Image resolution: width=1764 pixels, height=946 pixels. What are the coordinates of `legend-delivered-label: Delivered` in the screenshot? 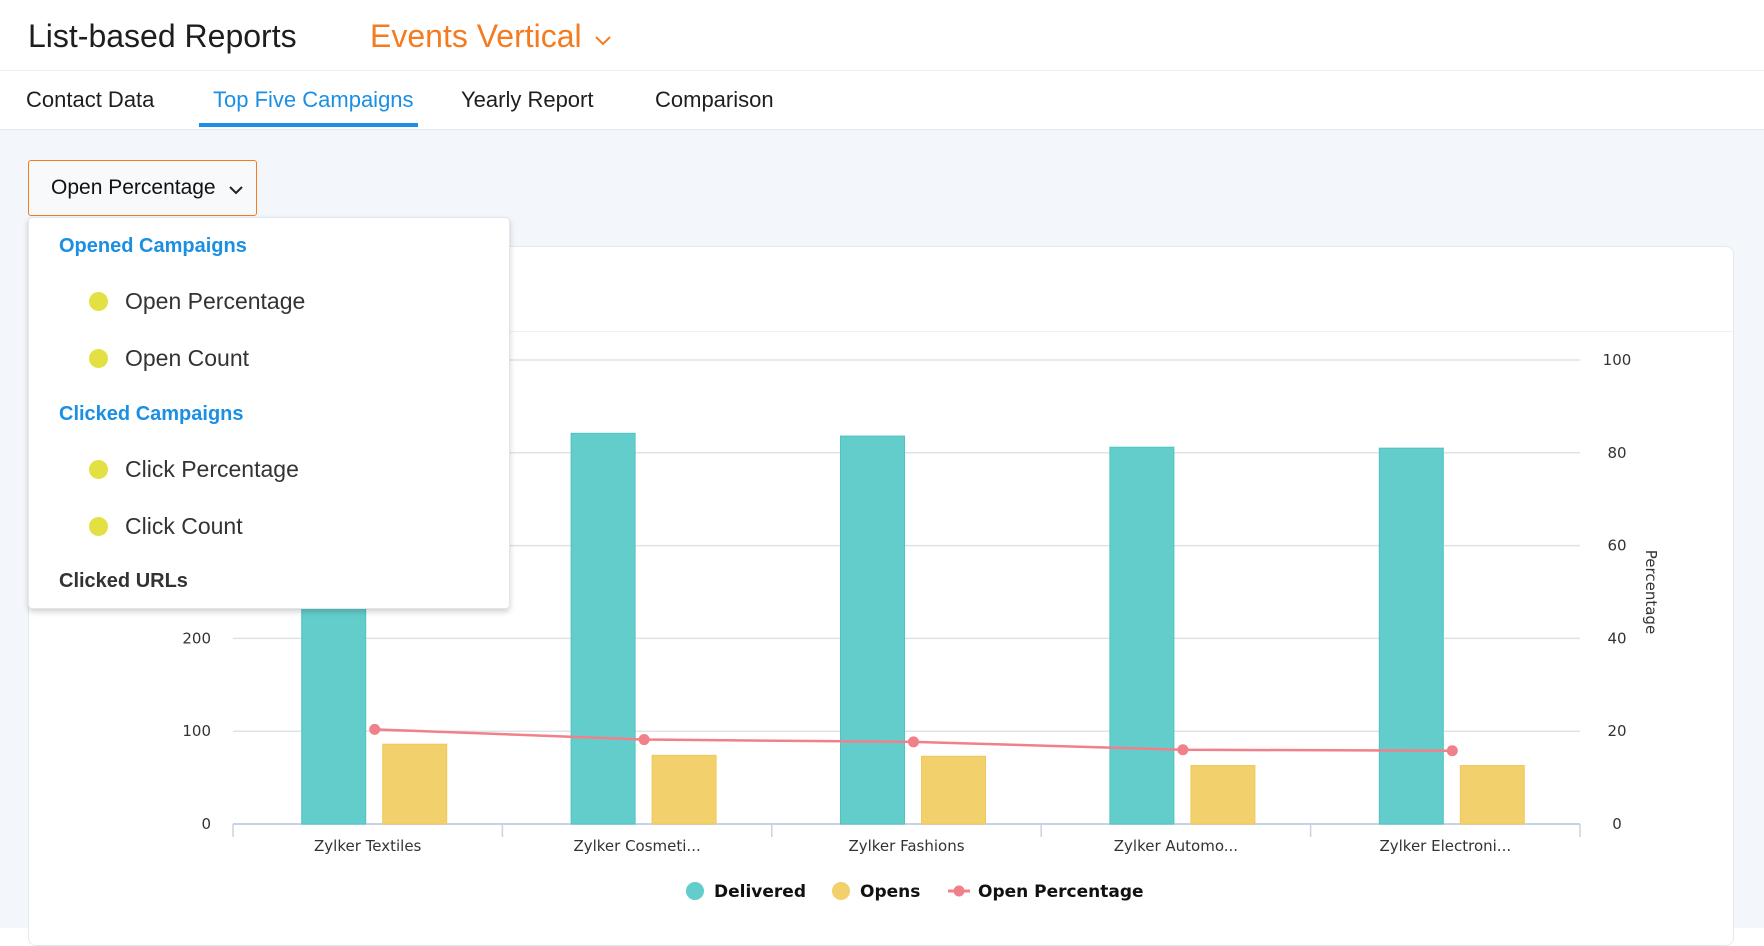 It's located at (760, 892).